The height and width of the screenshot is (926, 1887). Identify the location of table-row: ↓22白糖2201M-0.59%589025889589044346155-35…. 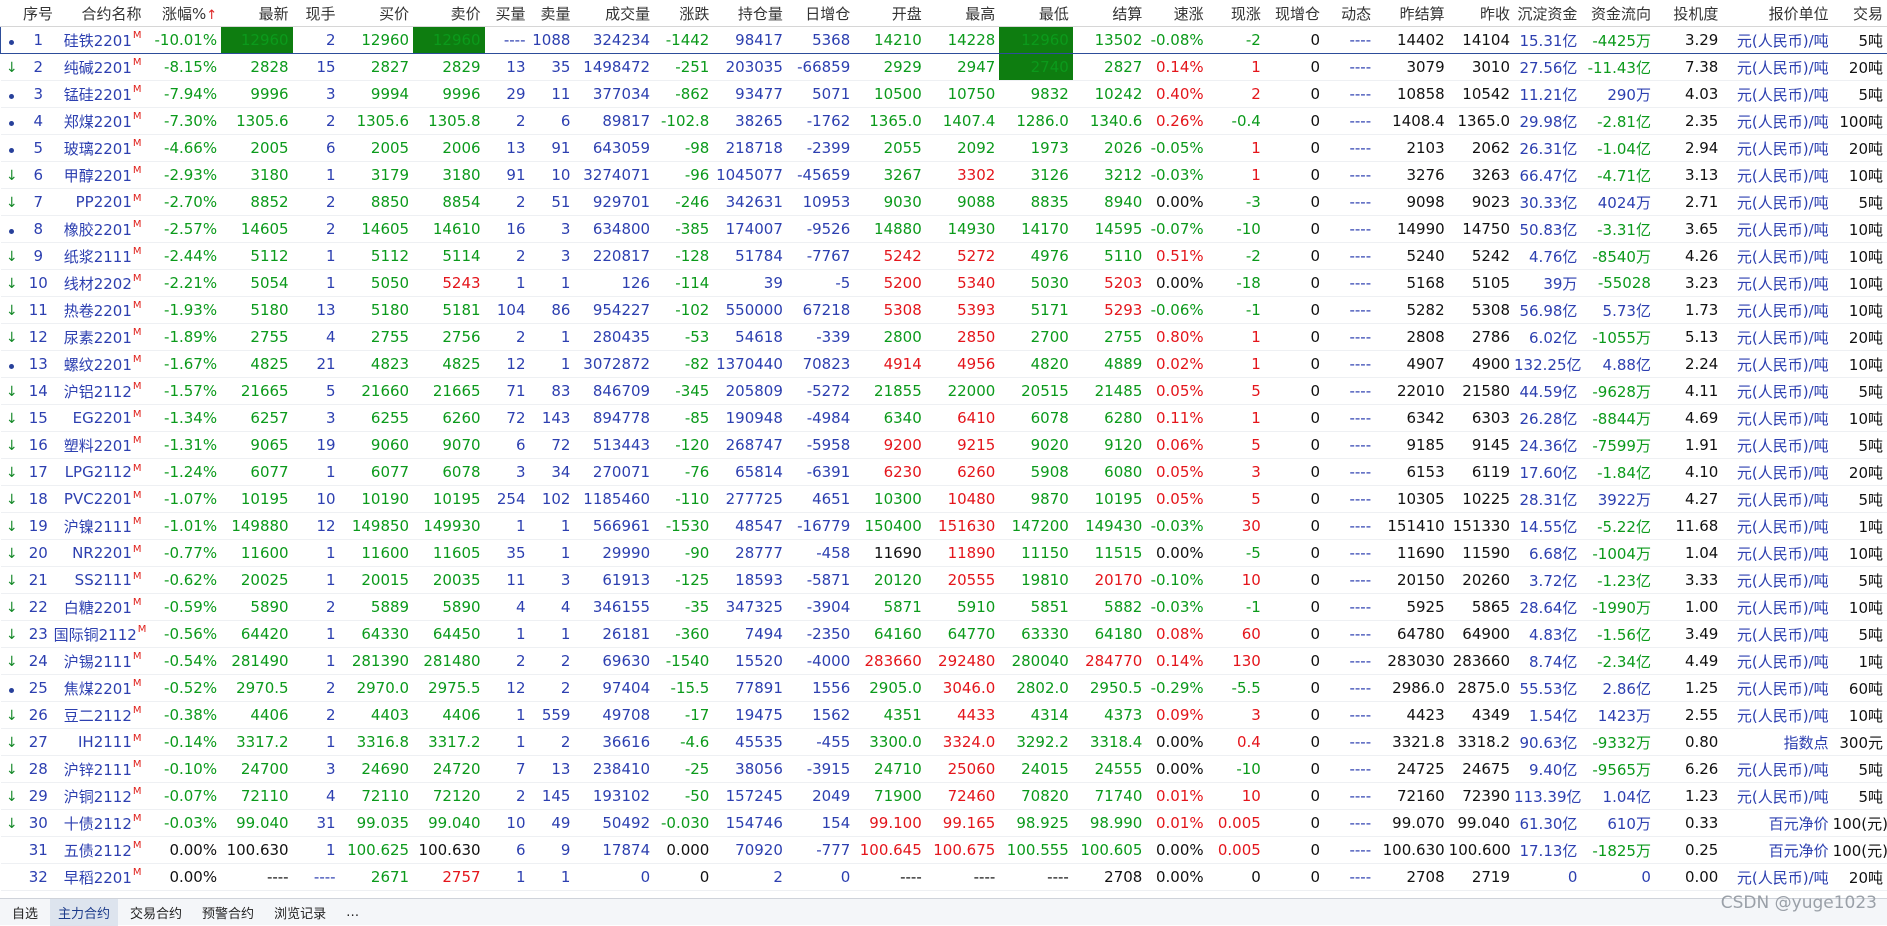
(944, 607).